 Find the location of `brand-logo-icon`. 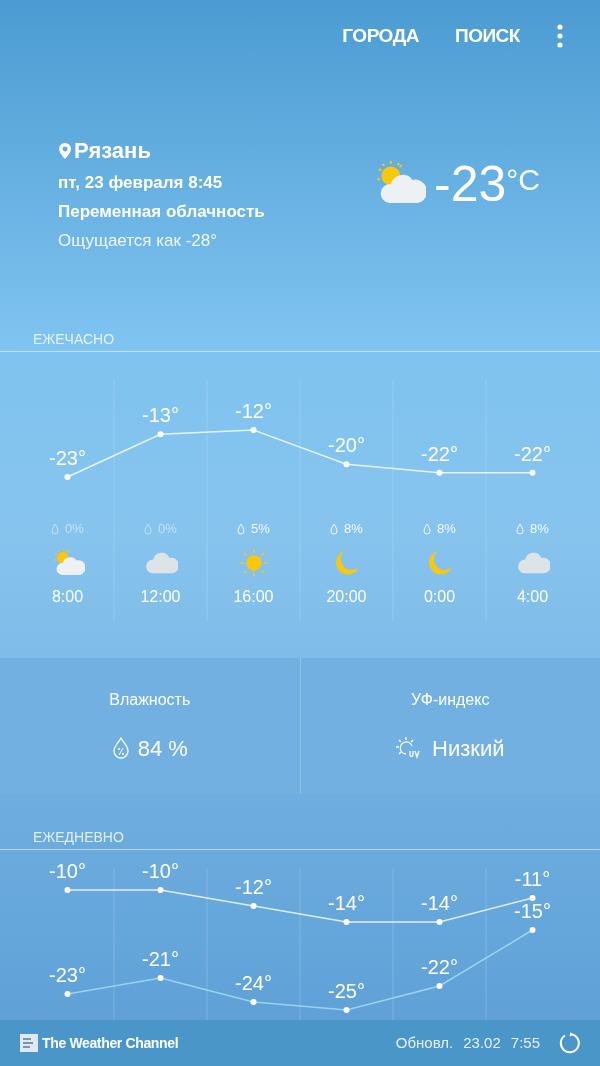

brand-logo-icon is located at coordinates (29, 1043).